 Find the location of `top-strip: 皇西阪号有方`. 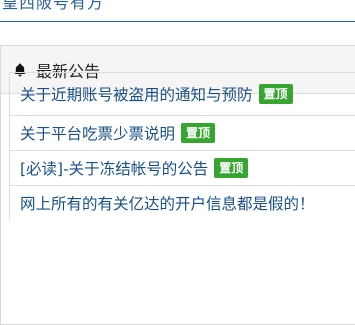

top-strip: 皇西阪号有方 is located at coordinates (177, 11).